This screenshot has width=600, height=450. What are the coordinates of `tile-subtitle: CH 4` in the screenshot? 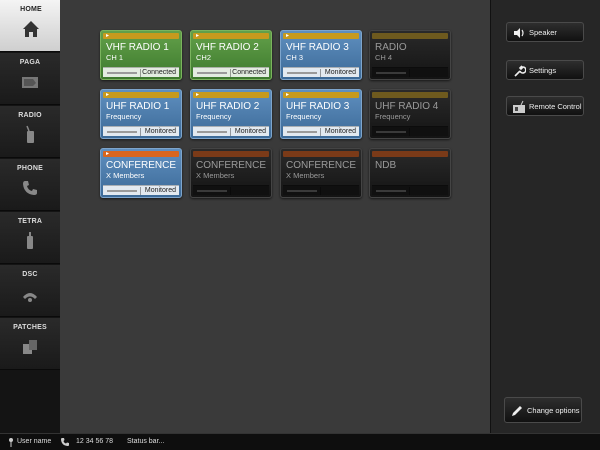 It's located at (384, 57).